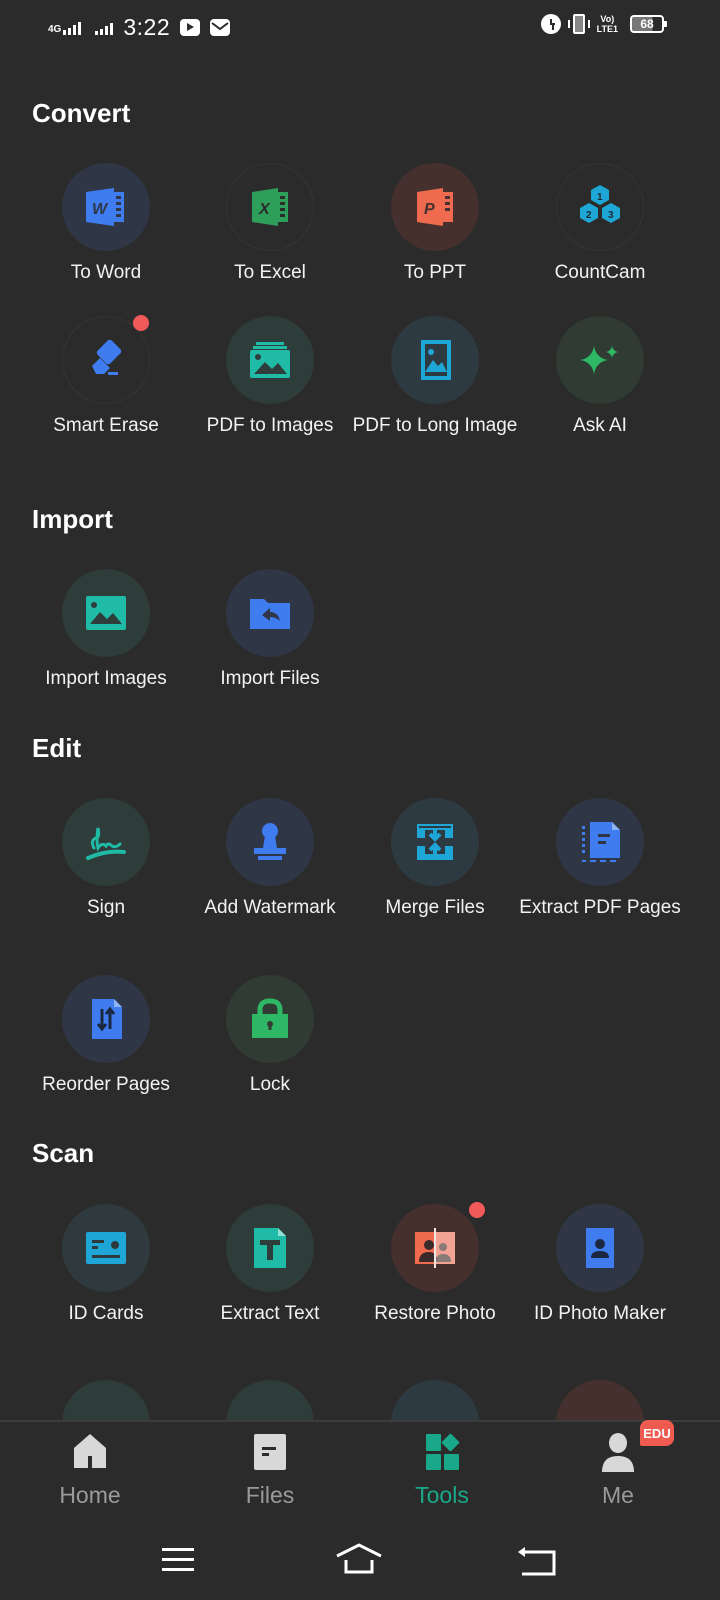 The width and height of the screenshot is (720, 1600). What do you see at coordinates (106, 376) in the screenshot?
I see `tool-smart-erase: Smart Erase` at bounding box center [106, 376].